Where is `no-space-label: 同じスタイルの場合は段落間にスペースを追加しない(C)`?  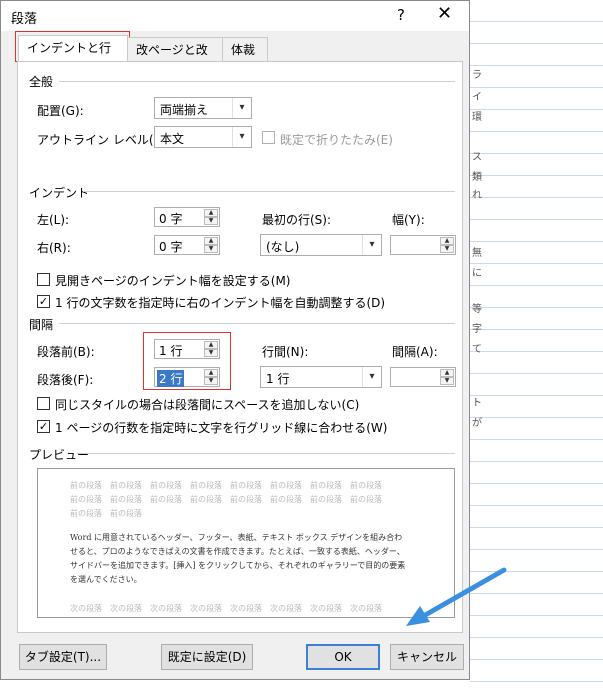
no-space-label: 同じスタイルの場合は段落間にスペースを追加しない(C) is located at coordinates (207, 405).